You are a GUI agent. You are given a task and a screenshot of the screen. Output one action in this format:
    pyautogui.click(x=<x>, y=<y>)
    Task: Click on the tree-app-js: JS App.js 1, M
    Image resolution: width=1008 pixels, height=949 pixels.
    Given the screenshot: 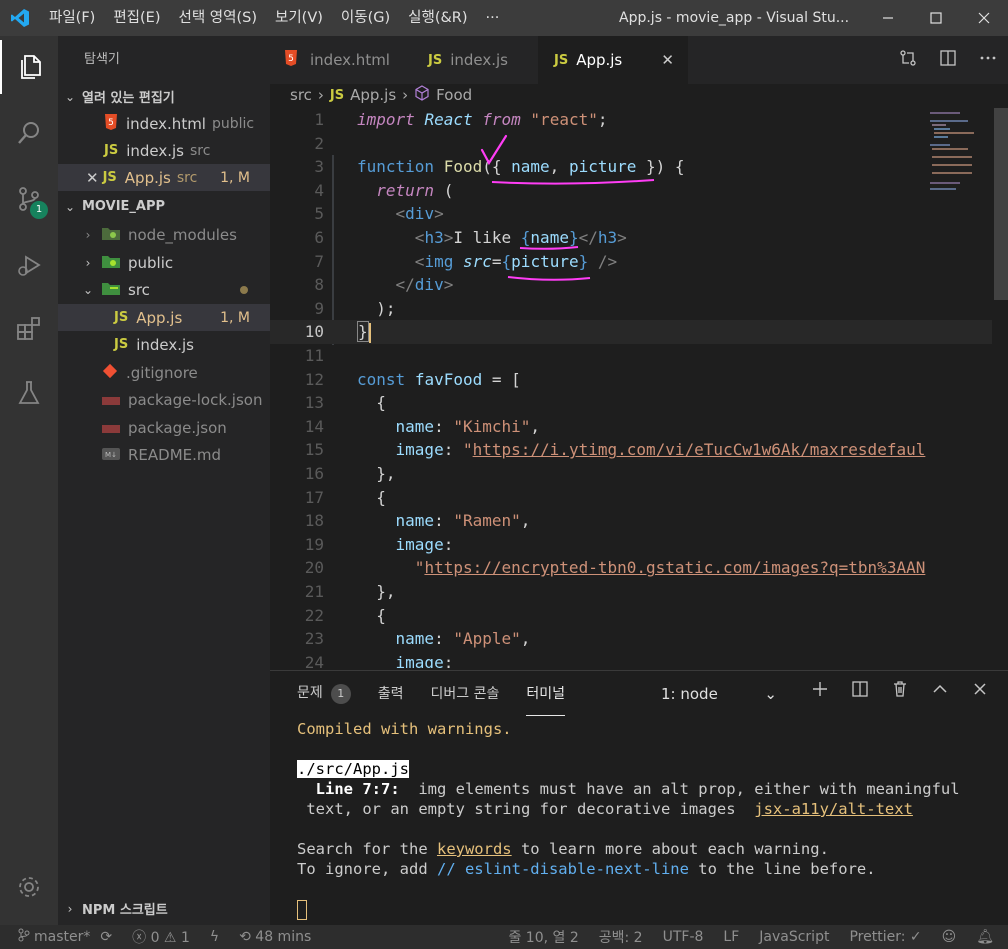 What is the action you would take?
    pyautogui.click(x=164, y=317)
    